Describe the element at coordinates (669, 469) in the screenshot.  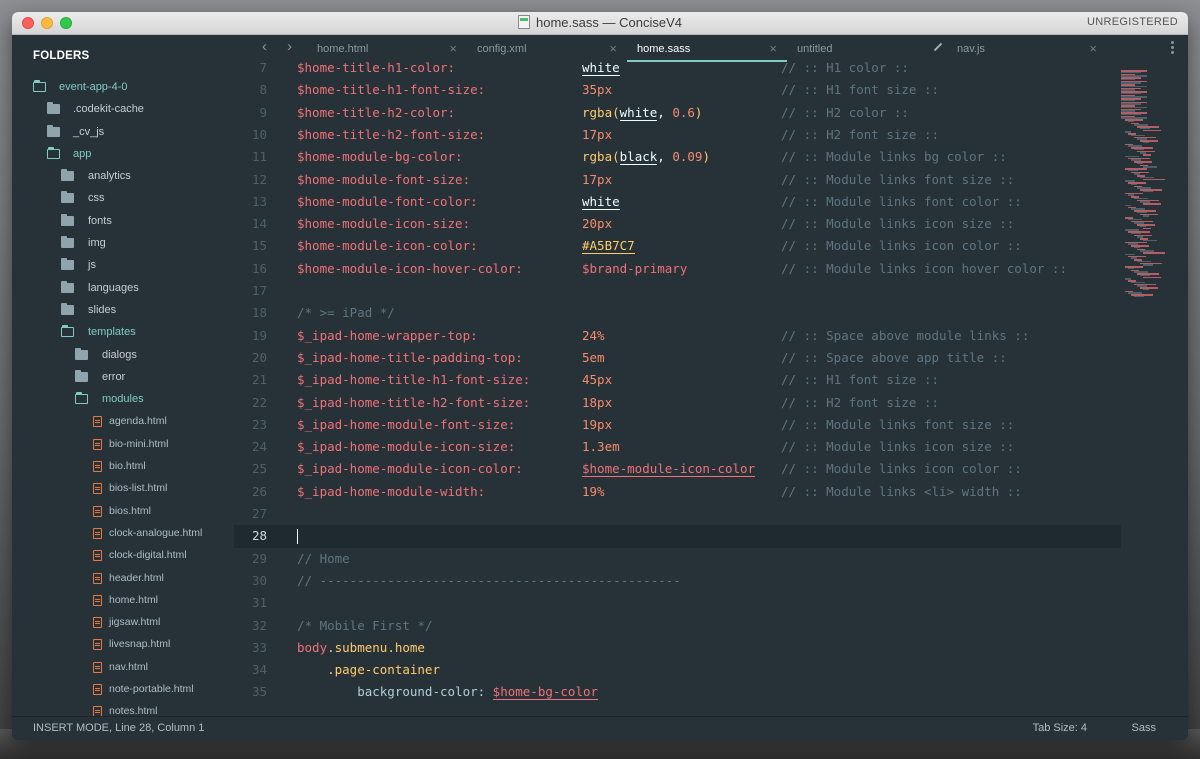
I see `value-variable: $home-module-icon-color` at that location.